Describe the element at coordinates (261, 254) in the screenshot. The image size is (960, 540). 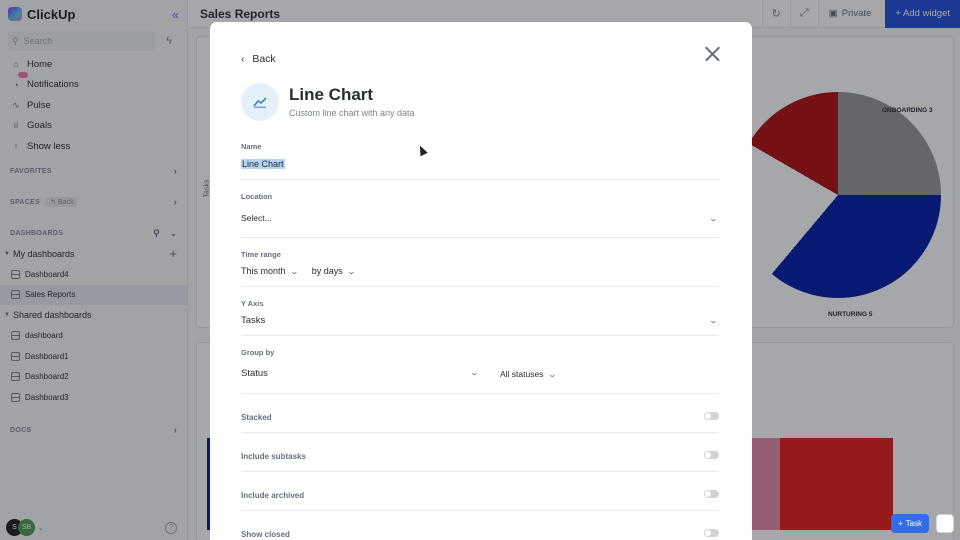
I see `time-range-label: Time range` at that location.